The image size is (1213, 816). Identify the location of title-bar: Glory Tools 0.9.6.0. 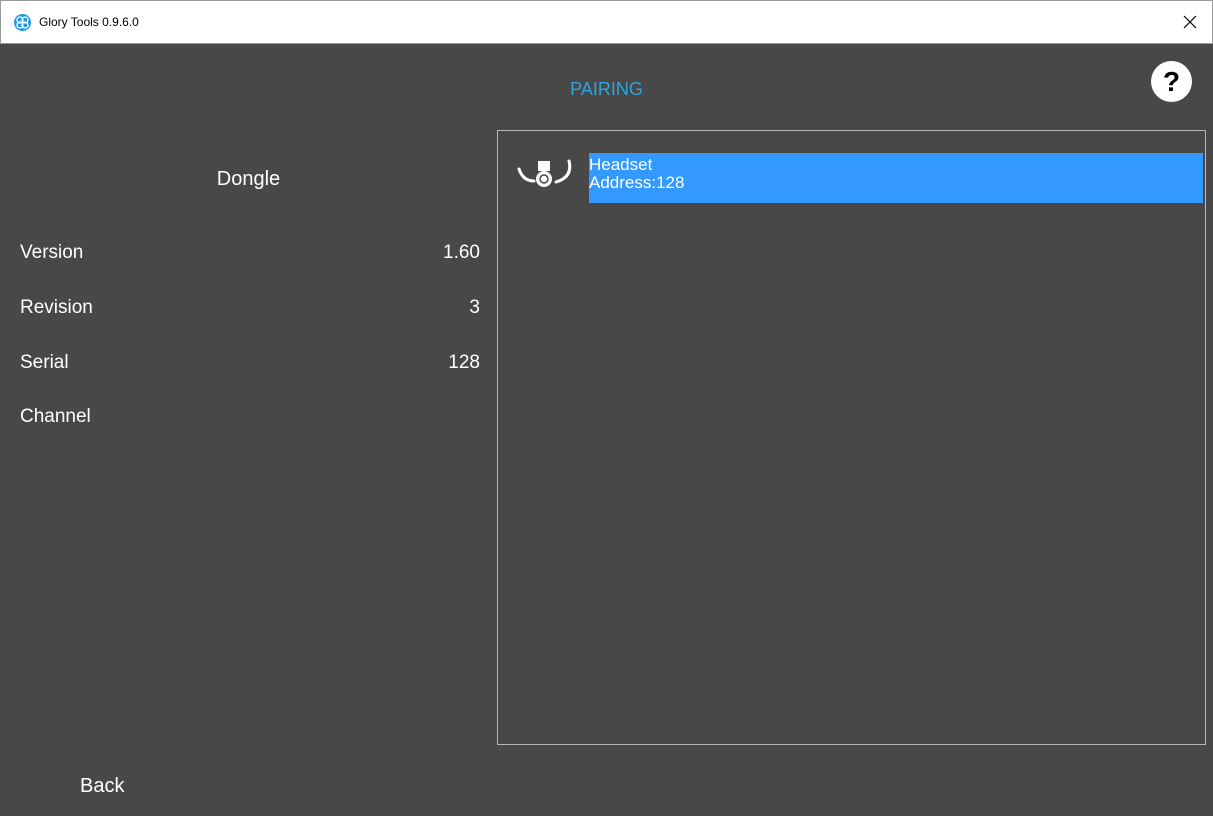
(606, 22).